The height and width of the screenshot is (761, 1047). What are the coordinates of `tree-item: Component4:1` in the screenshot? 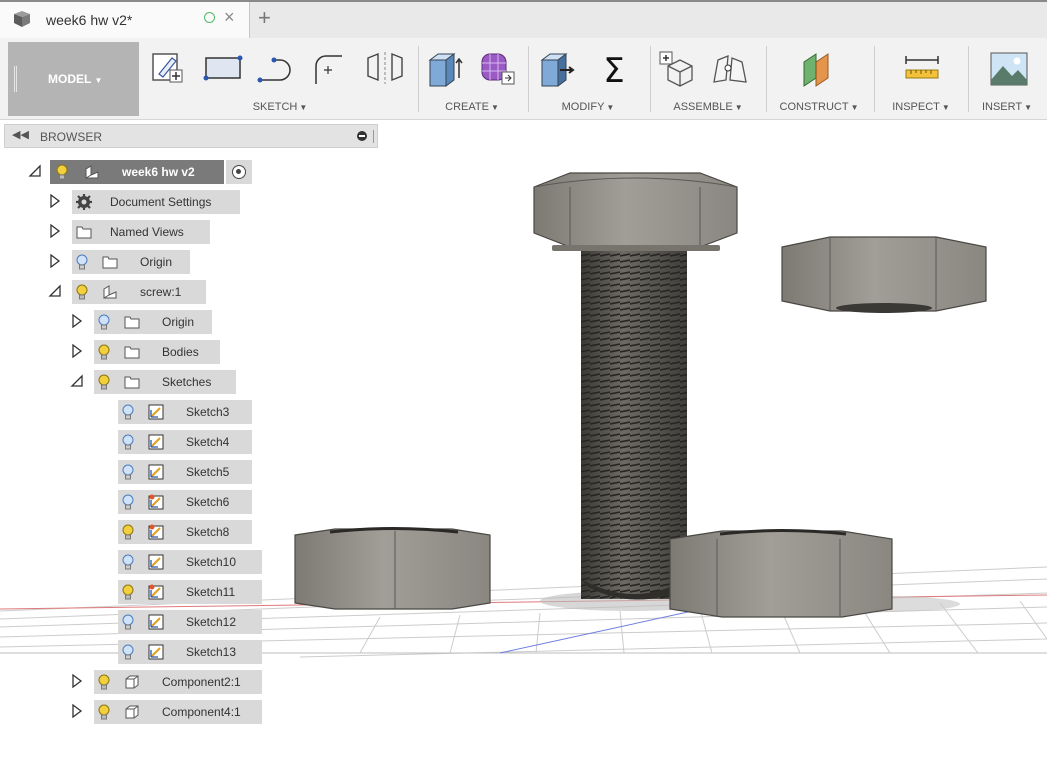 It's located at (178, 712).